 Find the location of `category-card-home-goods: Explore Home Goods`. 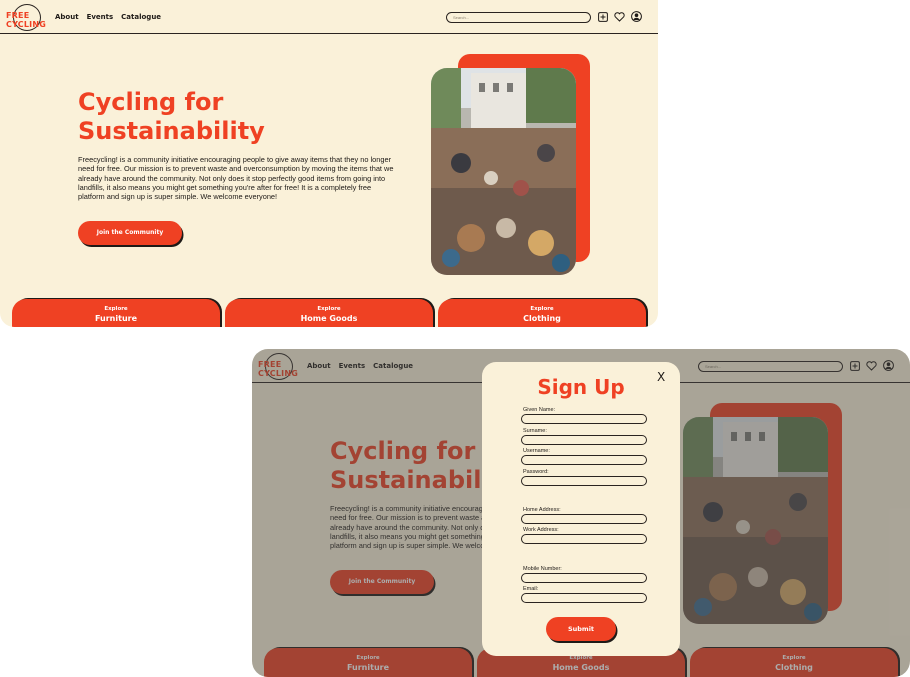

category-card-home-goods: Explore Home Goods is located at coordinates (329, 313).